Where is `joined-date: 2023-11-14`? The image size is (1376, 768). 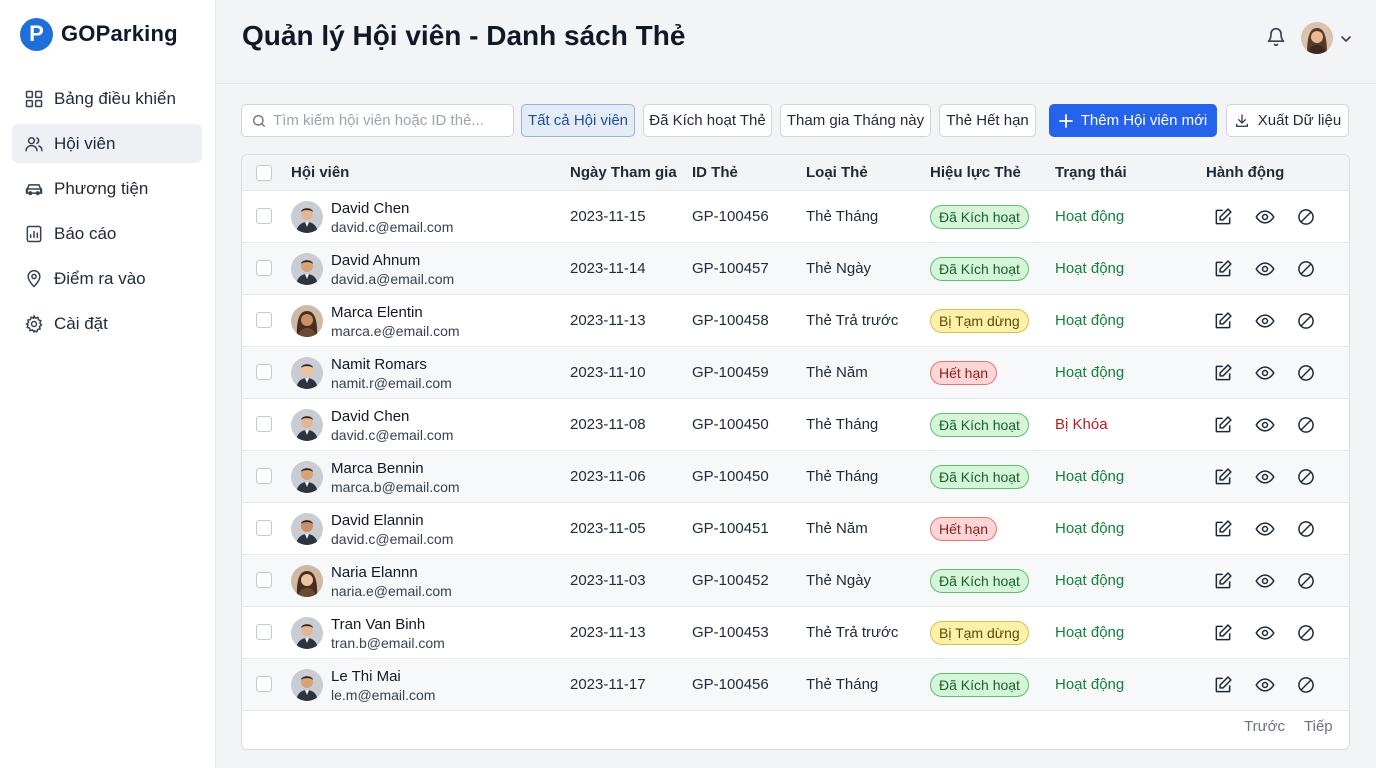 joined-date: 2023-11-14 is located at coordinates (608, 268).